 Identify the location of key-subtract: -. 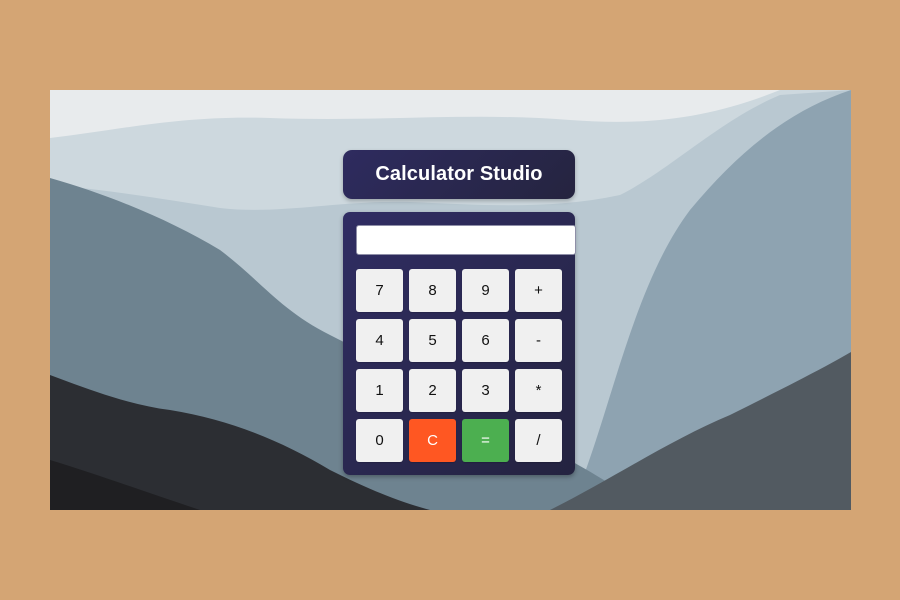
(538, 340).